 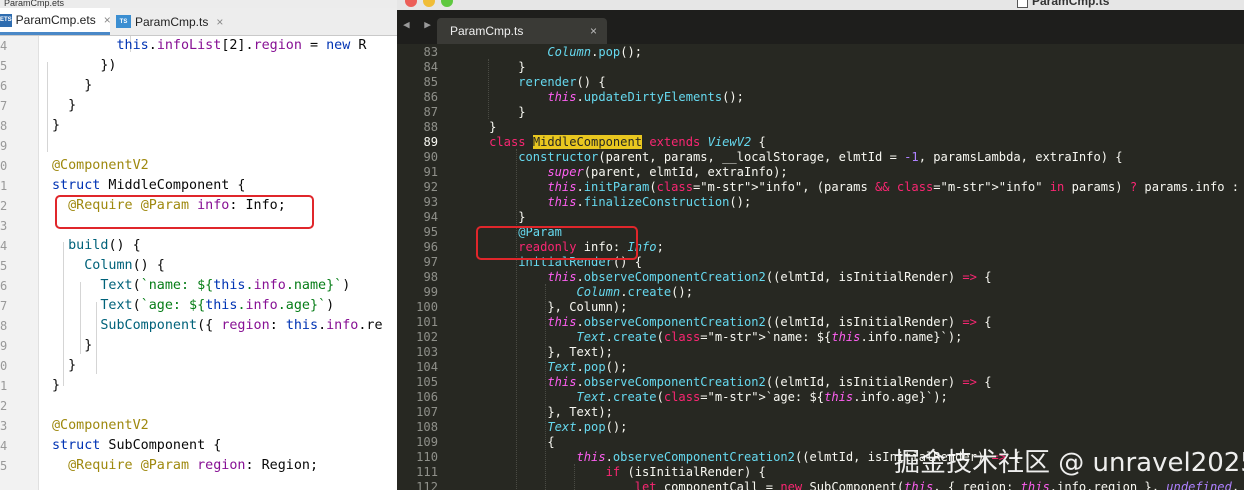 What do you see at coordinates (184, 212) in the screenshot?
I see `highlight-box-require-param` at bounding box center [184, 212].